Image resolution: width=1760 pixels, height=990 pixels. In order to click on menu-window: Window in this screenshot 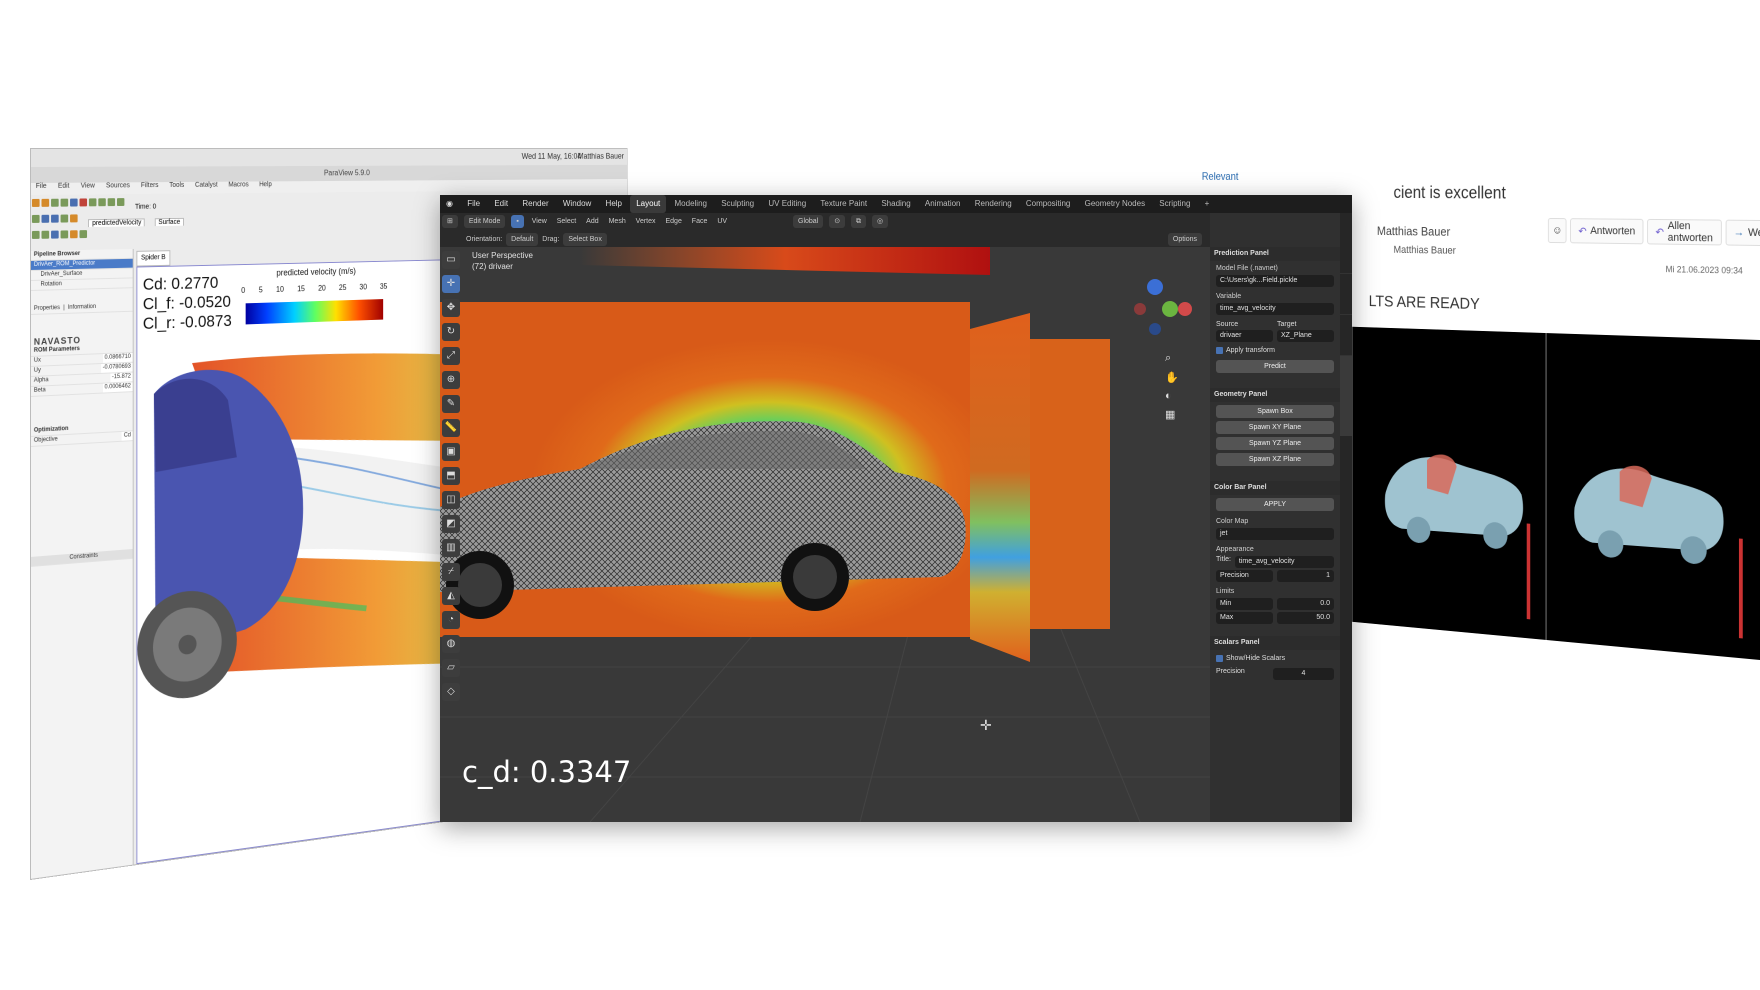, I will do `click(577, 204)`.